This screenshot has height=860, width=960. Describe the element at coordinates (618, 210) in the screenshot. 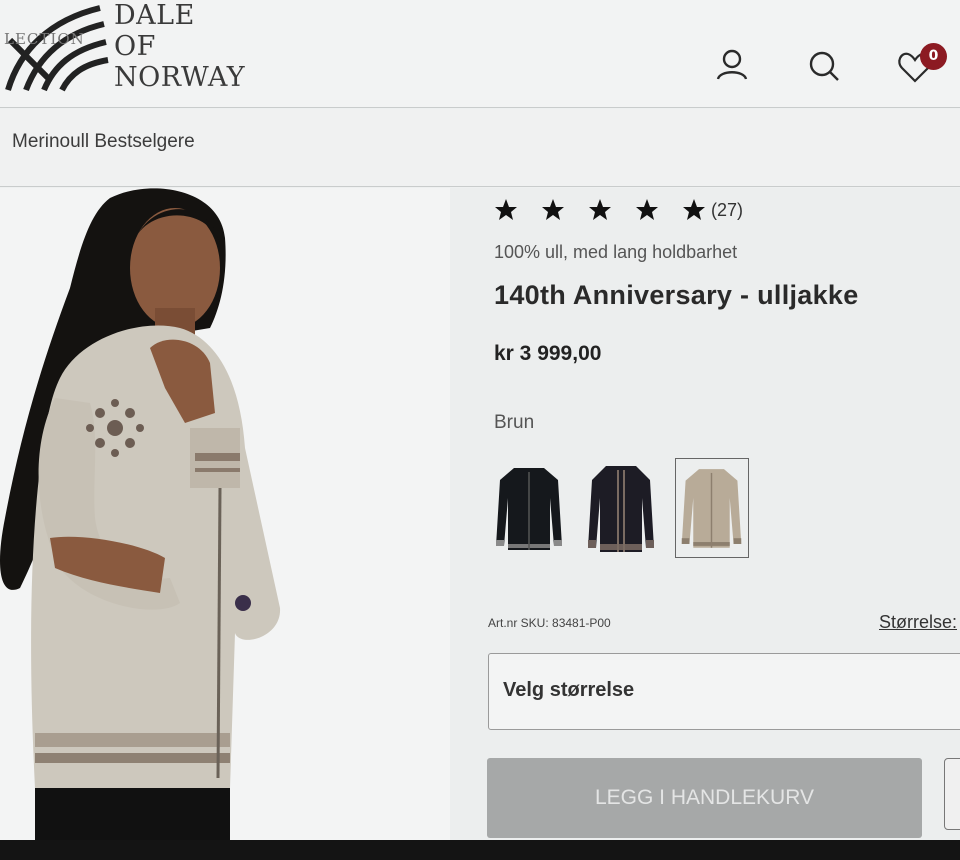

I see `rating: (27)` at that location.